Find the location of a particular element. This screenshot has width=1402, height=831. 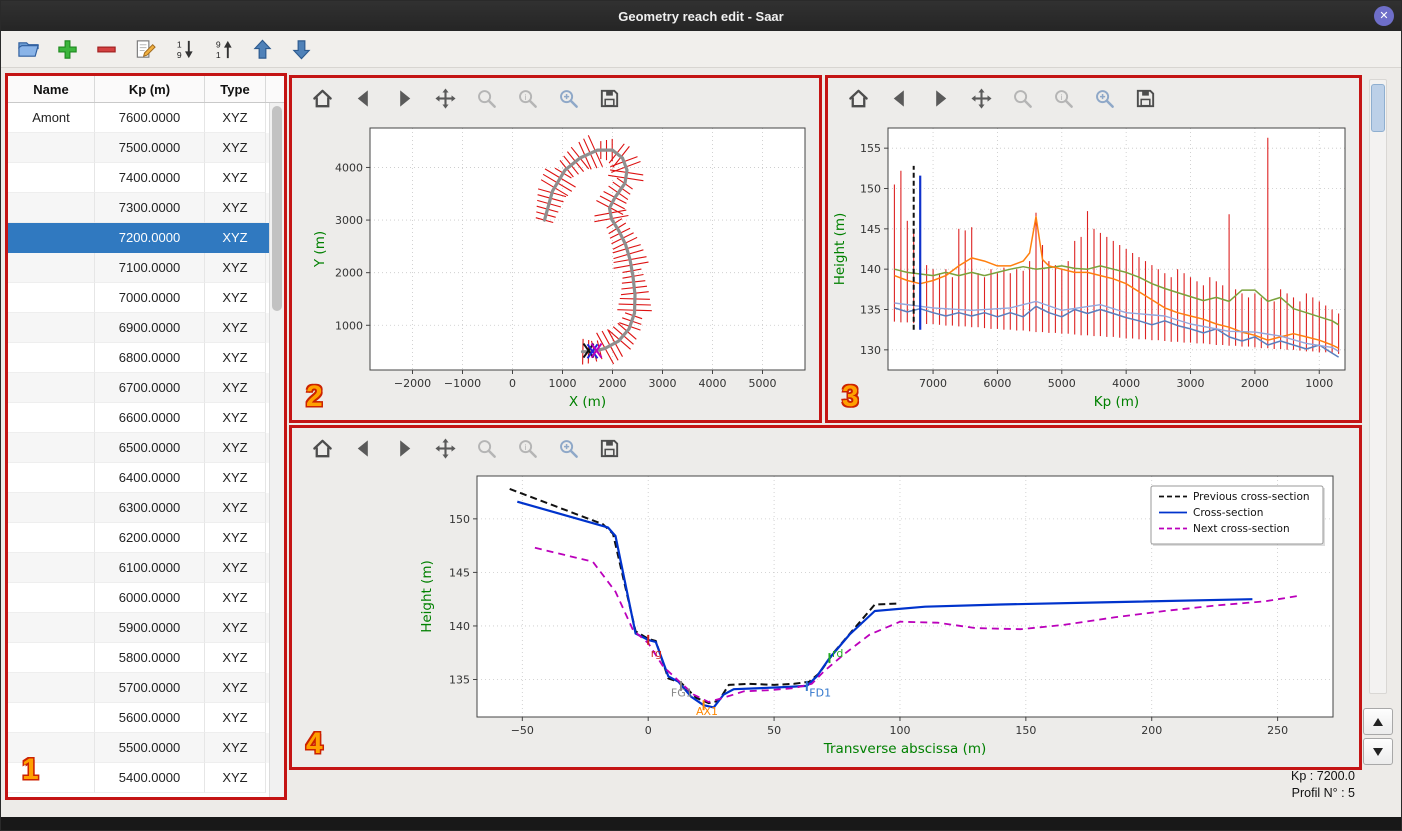

table-row: 5600.0000 XYZ is located at coordinates (146, 718).